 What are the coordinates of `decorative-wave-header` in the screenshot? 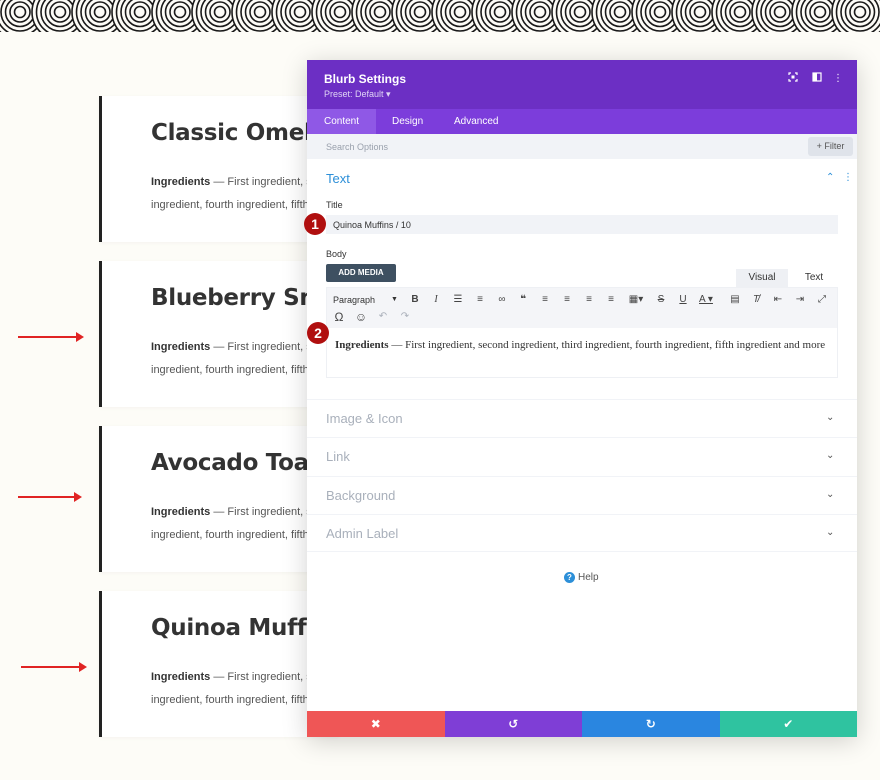 It's located at (440, 16).